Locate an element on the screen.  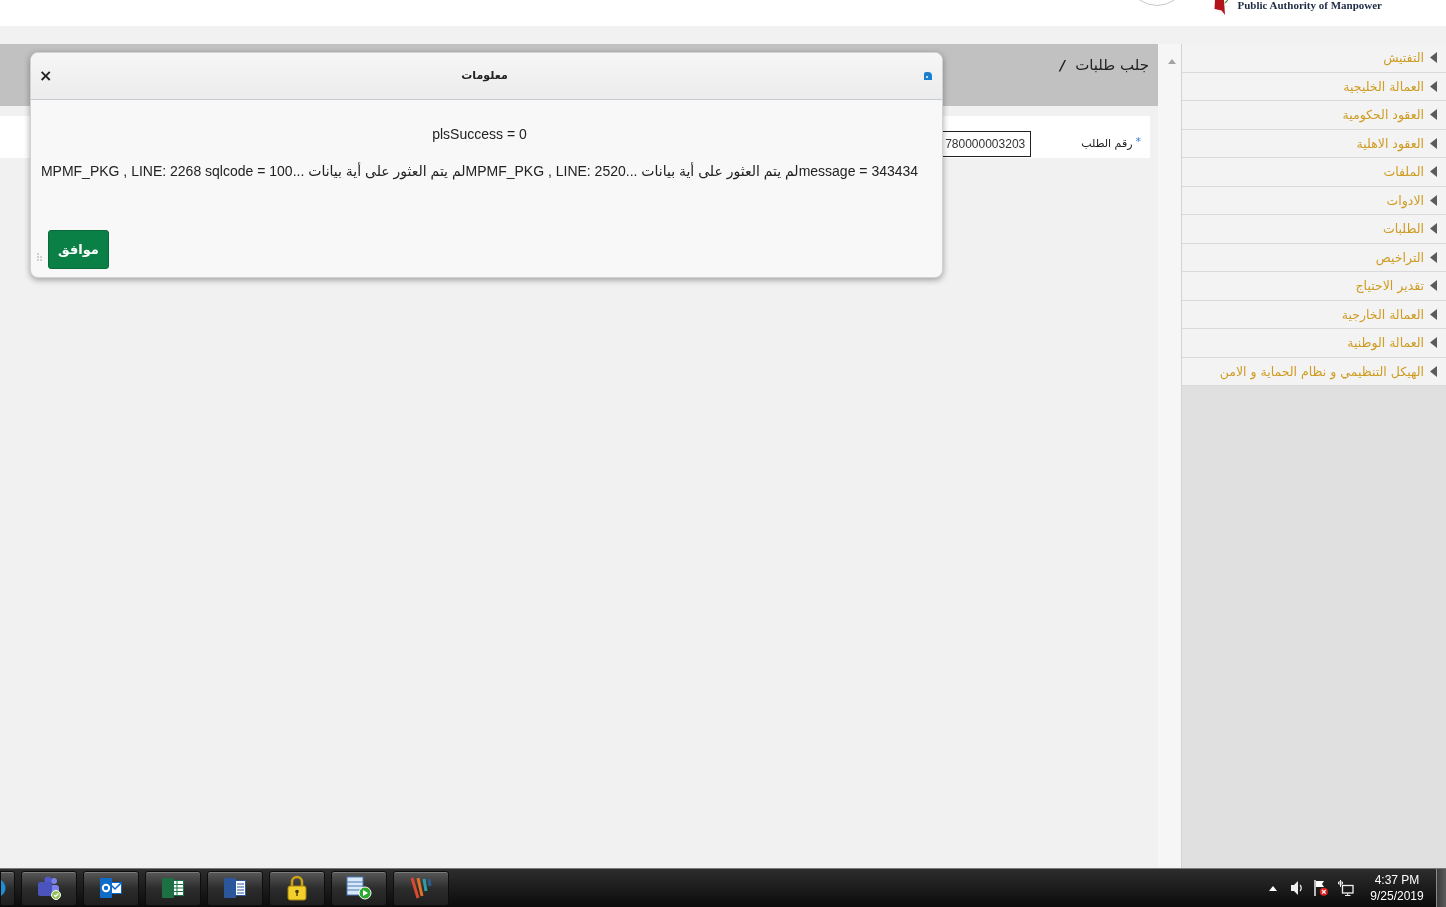
people-app-icon is located at coordinates (49, 888).